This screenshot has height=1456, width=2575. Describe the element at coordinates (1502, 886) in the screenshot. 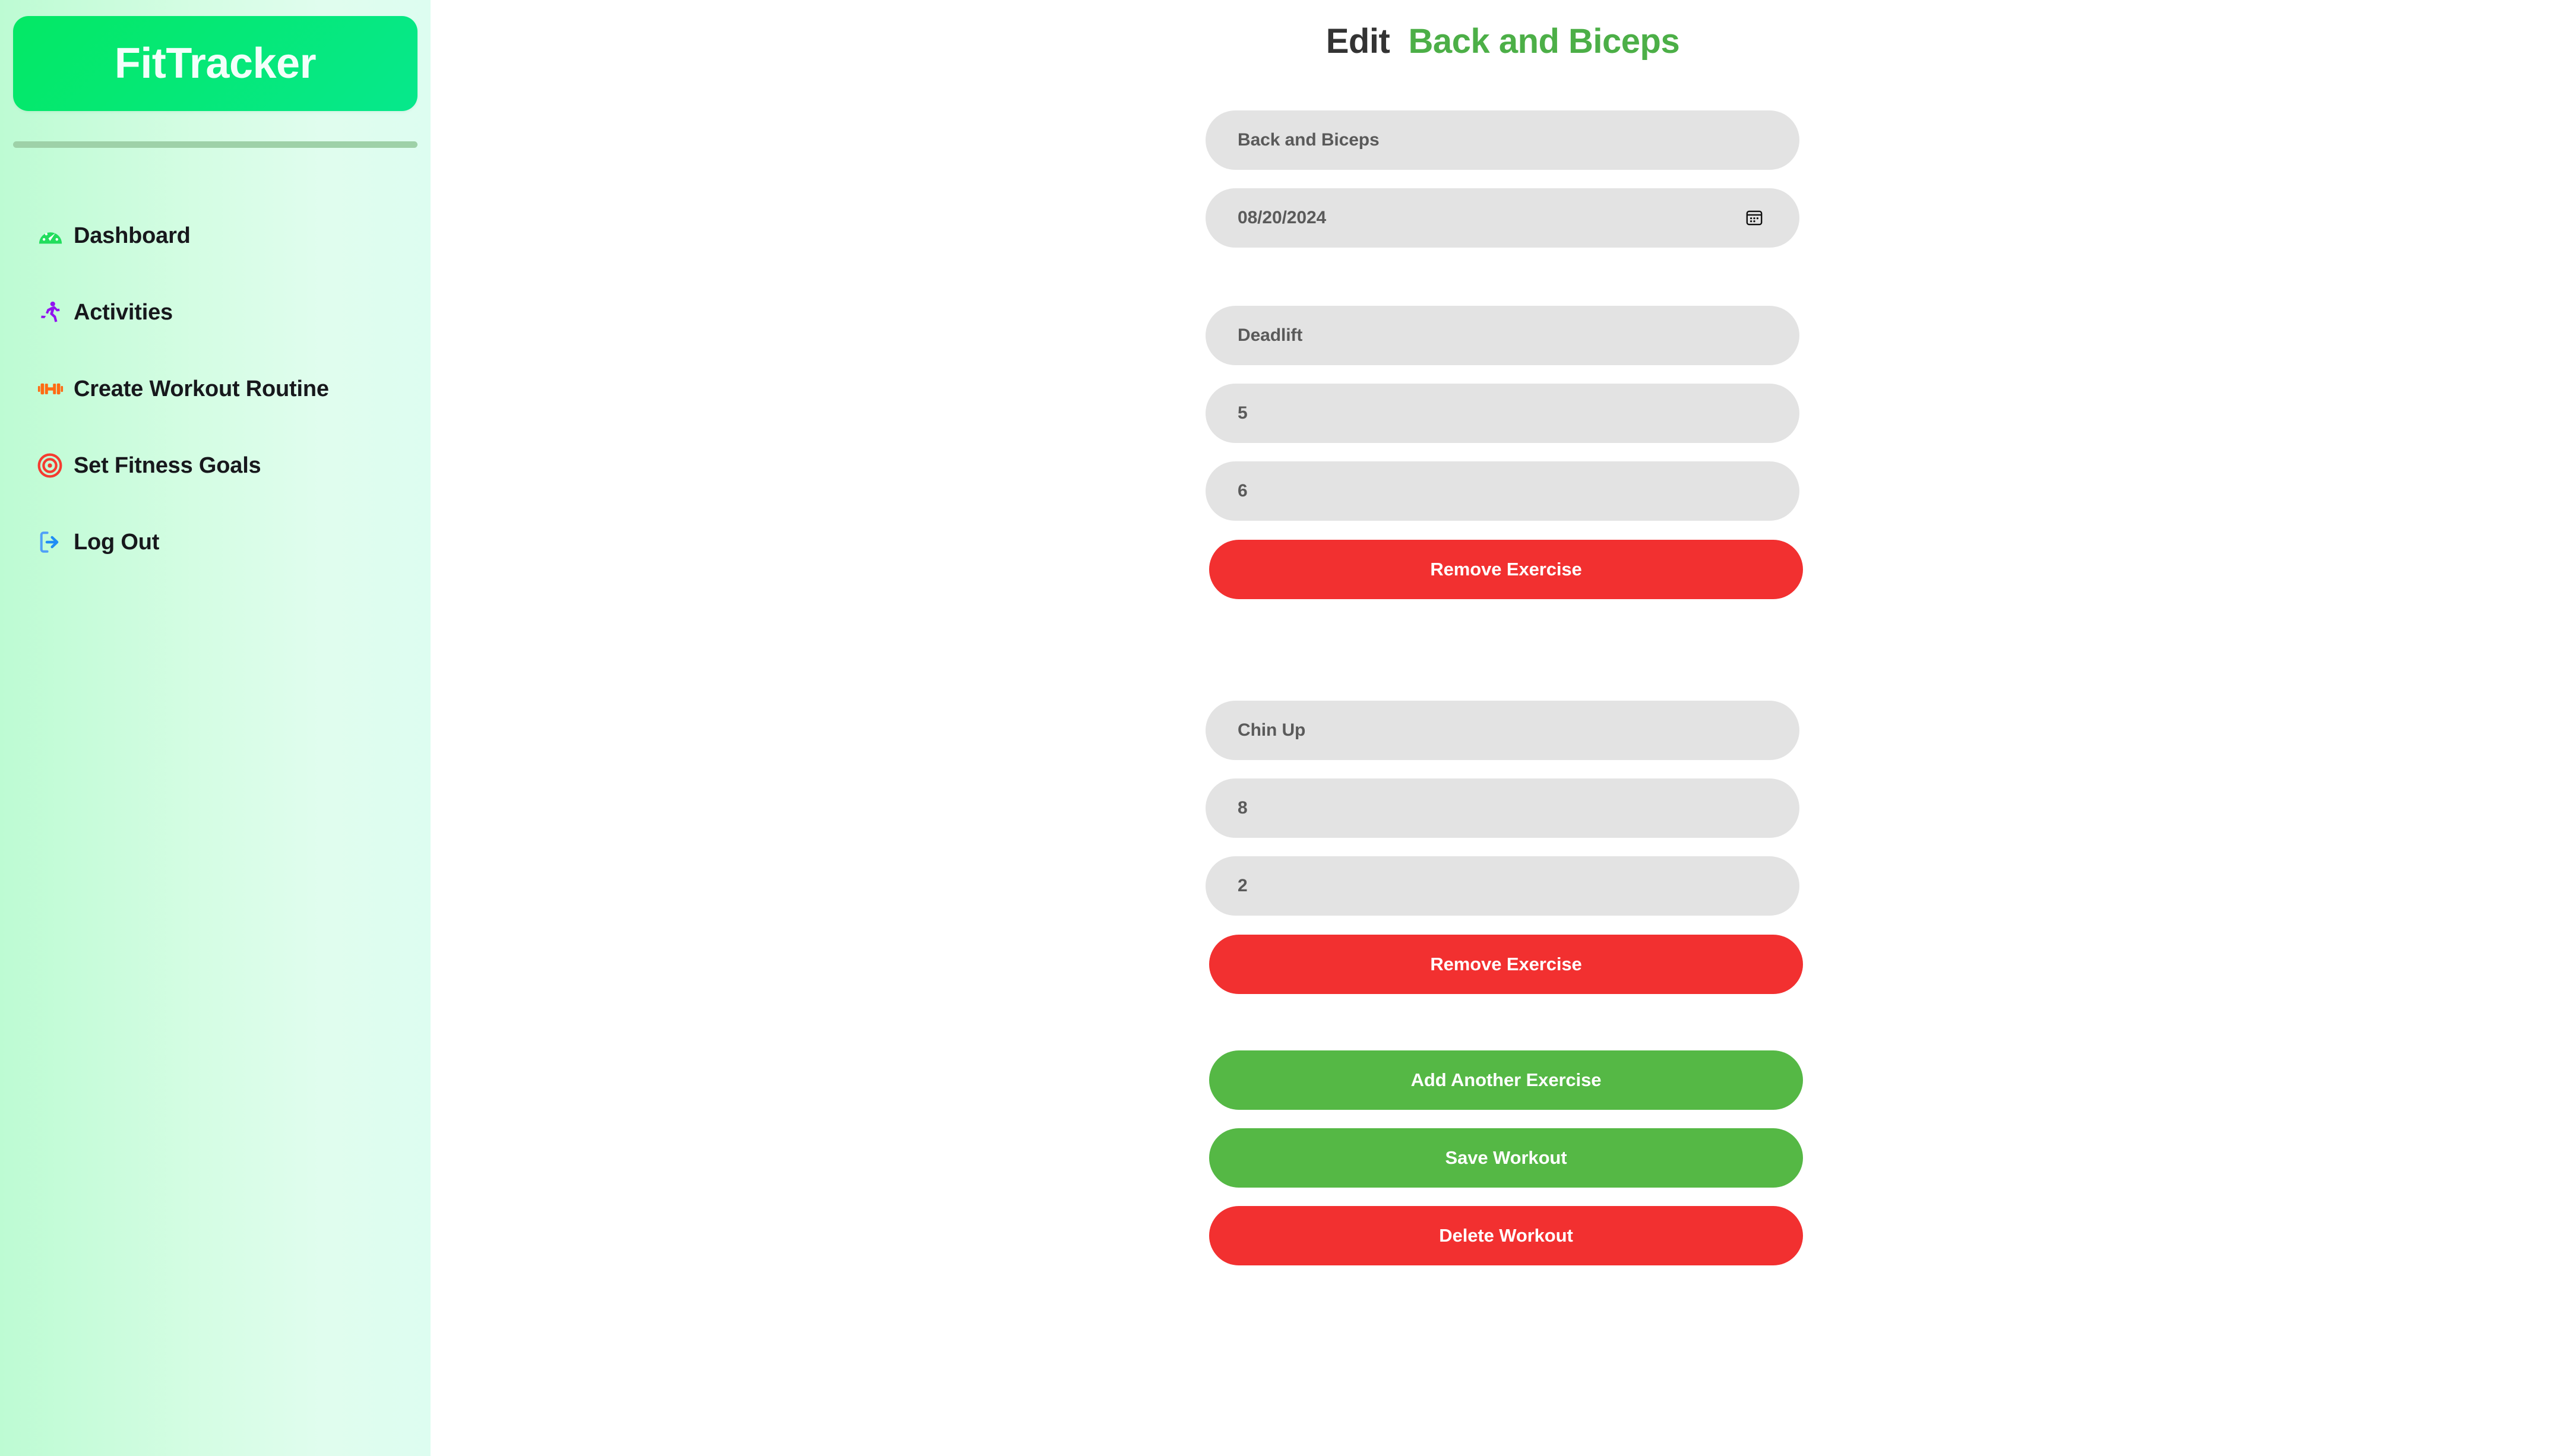

I see `exercise-reps-input: 2` at that location.